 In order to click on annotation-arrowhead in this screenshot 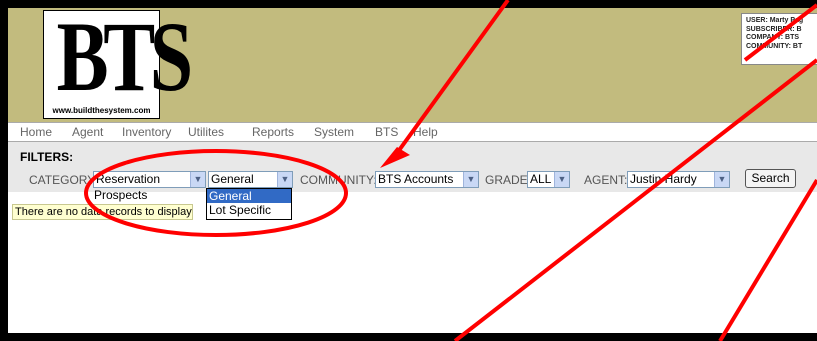, I will do `click(395, 157)`.